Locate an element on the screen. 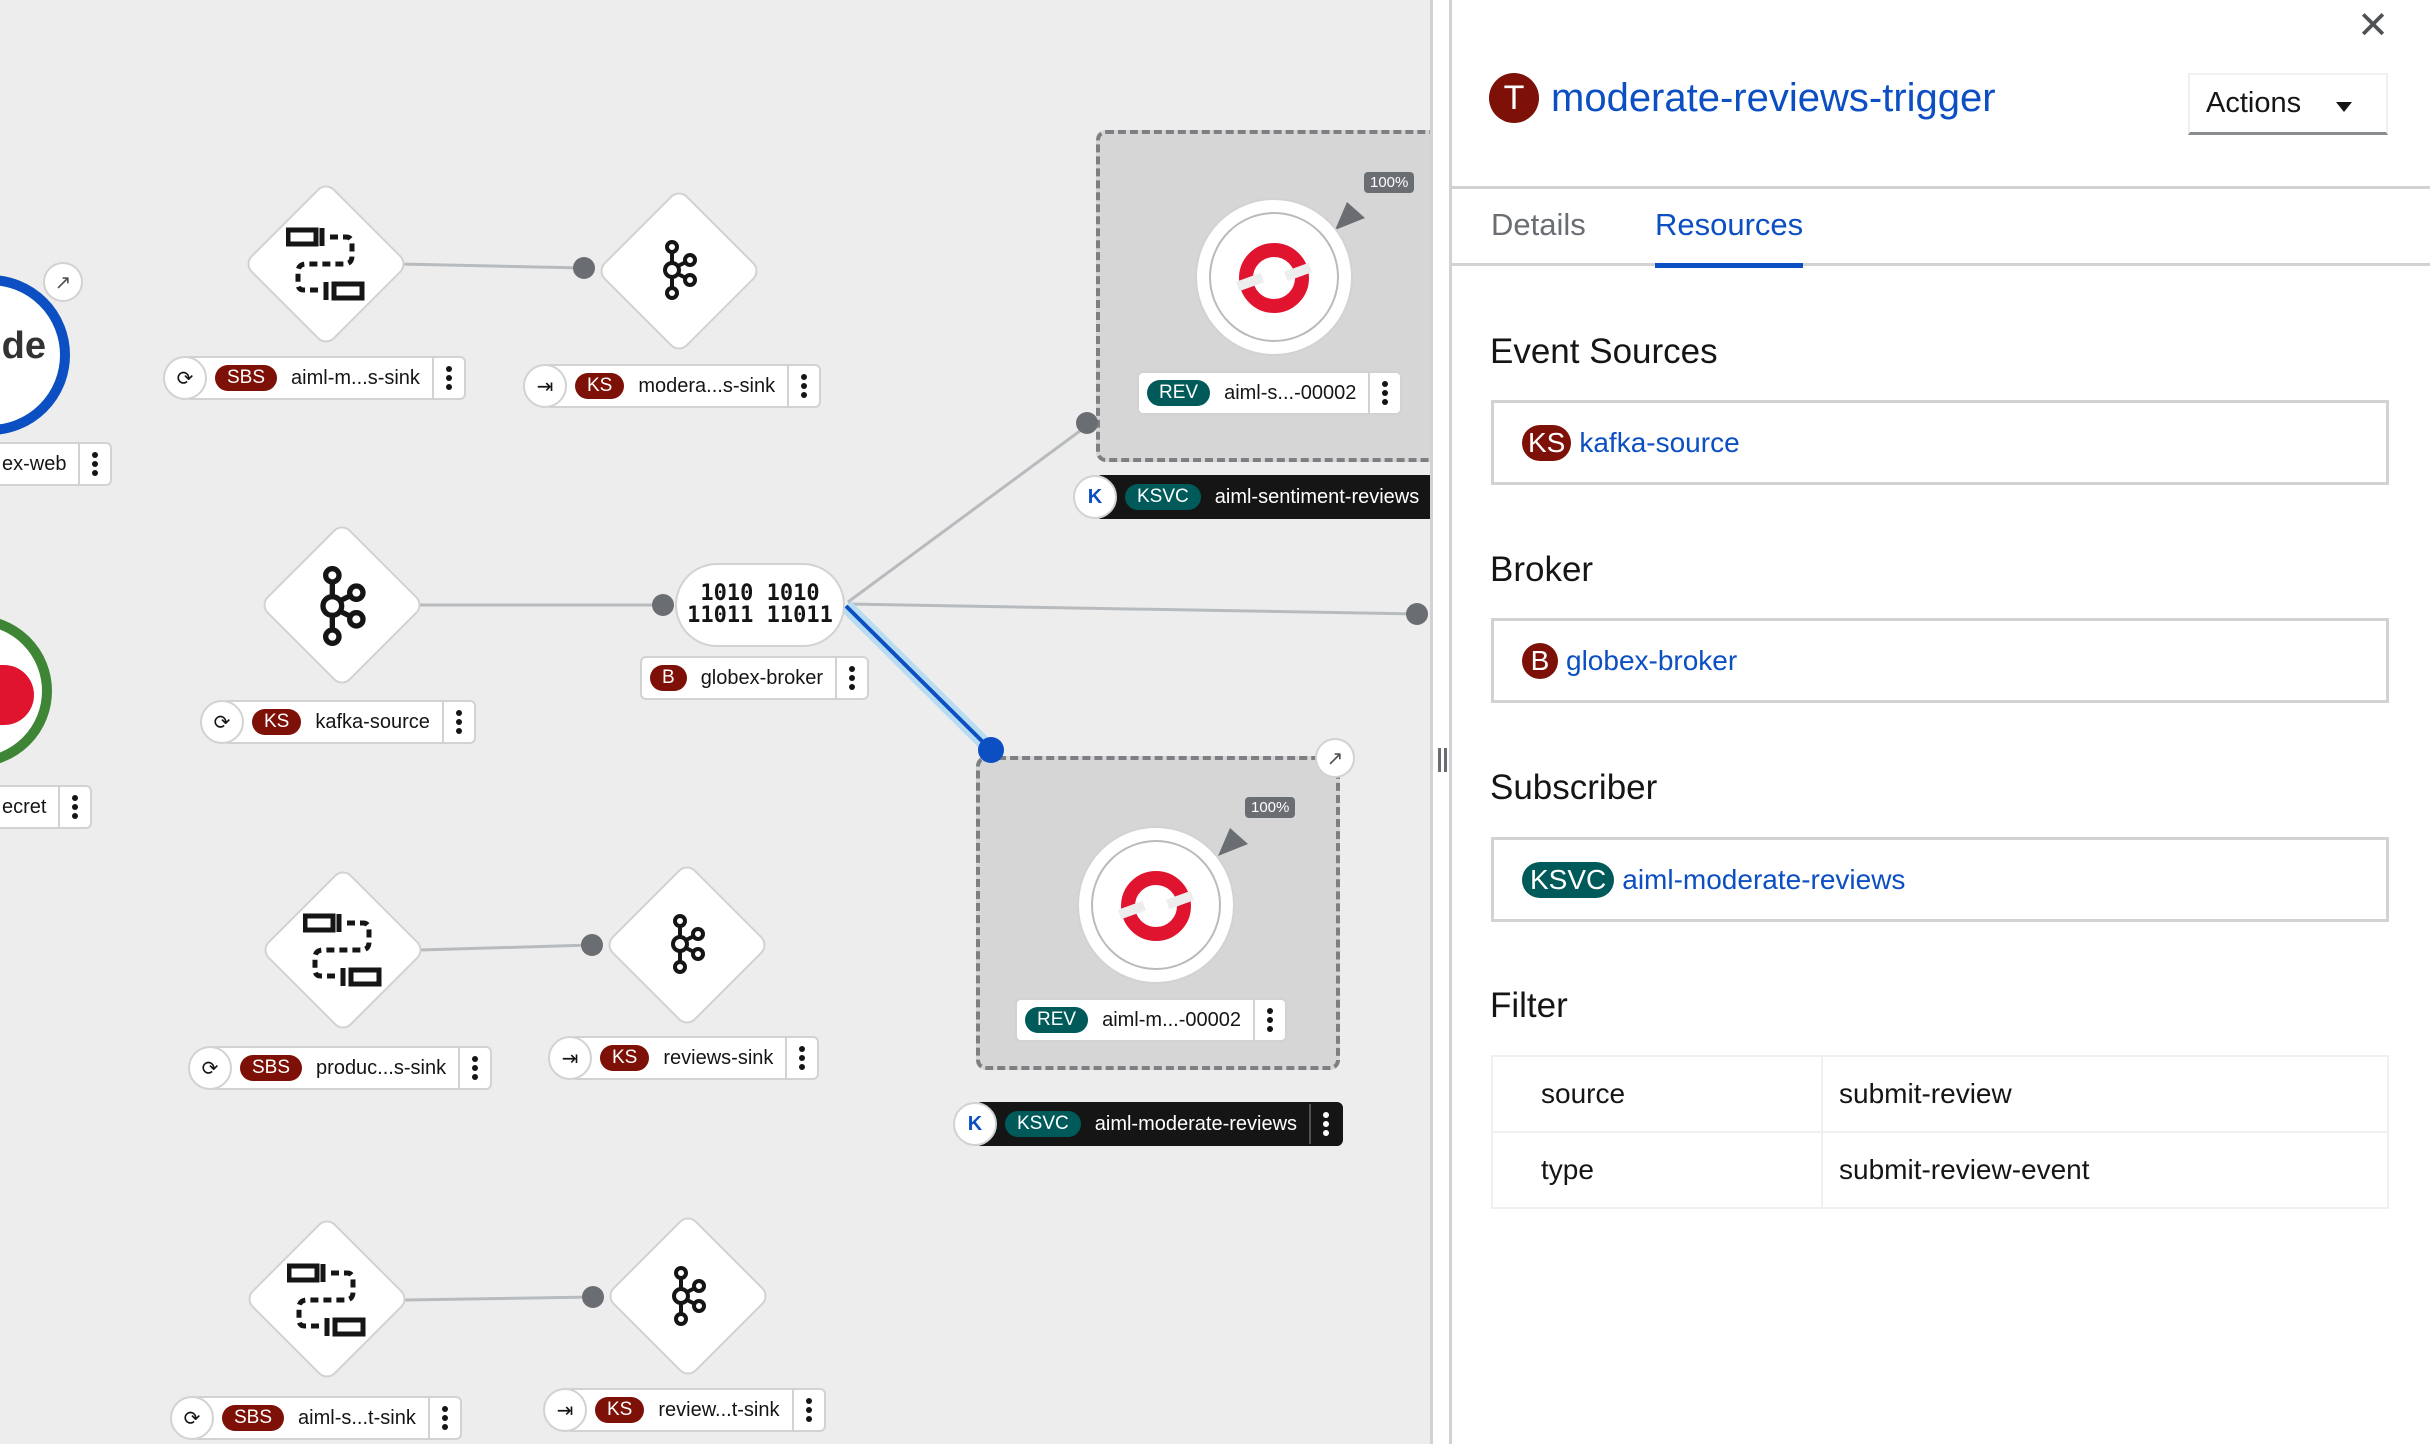 The height and width of the screenshot is (1444, 2430). node-label: aiml-s...t-sink is located at coordinates (357, 1417).